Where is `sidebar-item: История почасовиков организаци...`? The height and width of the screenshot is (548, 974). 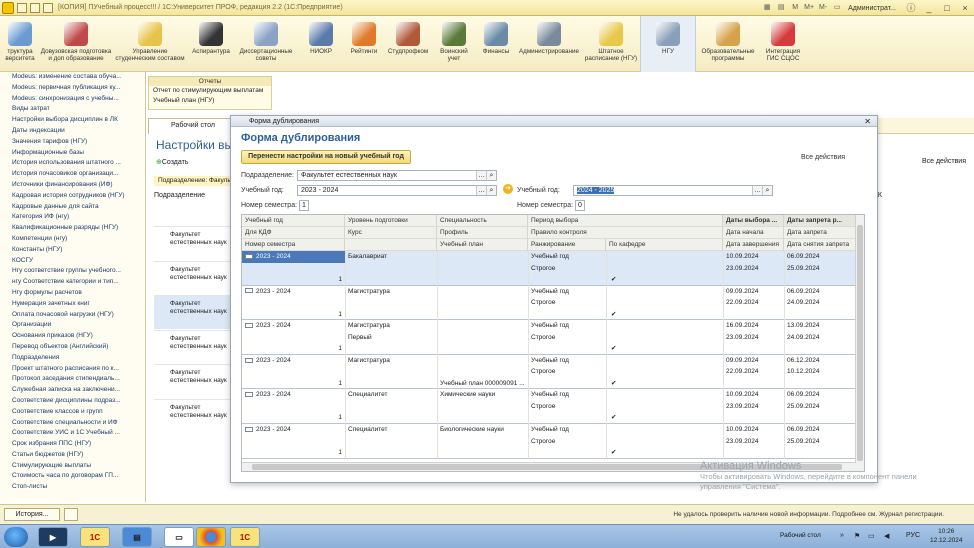 sidebar-item: История почасовиков организаци... is located at coordinates (72, 174).